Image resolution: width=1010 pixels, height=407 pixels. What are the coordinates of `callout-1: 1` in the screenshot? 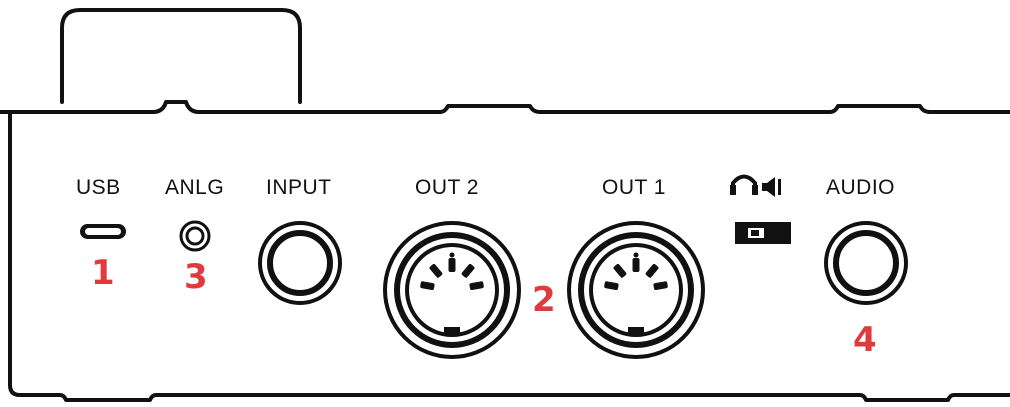 It's located at (103, 273).